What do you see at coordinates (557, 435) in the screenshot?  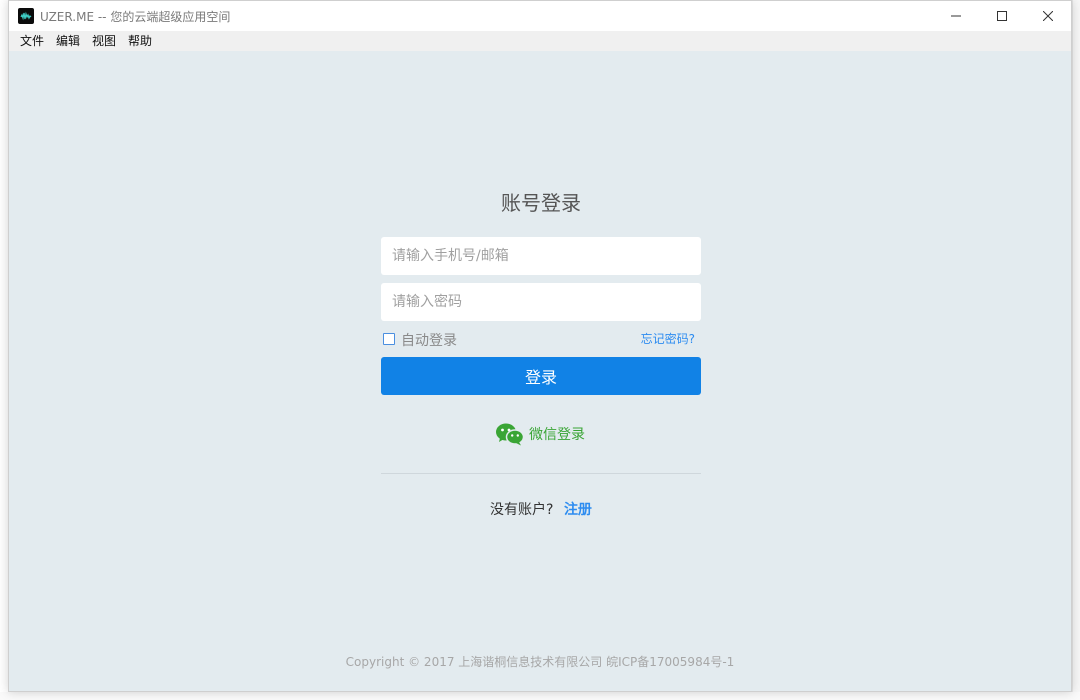 I see `wechat-login-label: 微信登录` at bounding box center [557, 435].